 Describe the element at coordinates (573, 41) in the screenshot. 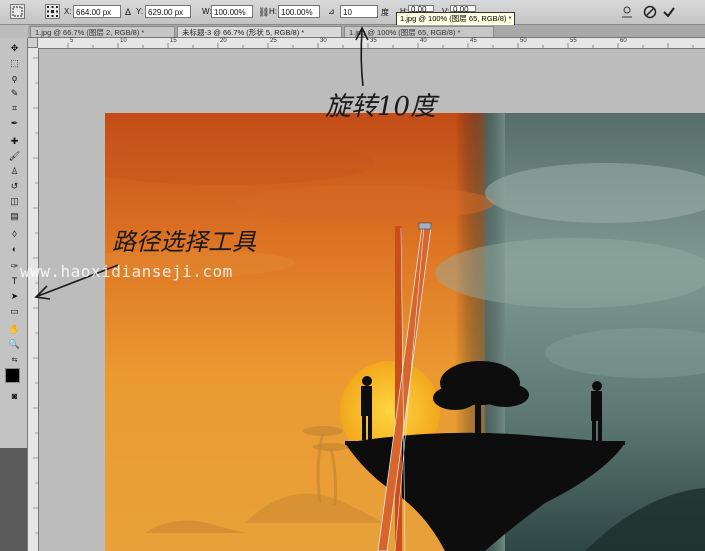

I see `ruler-tick: 55` at that location.